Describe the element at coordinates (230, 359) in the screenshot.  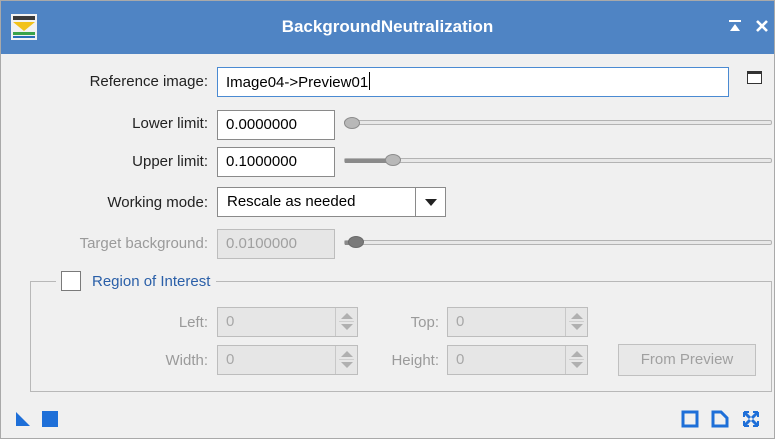
I see `roi-width-value: 0` at that location.